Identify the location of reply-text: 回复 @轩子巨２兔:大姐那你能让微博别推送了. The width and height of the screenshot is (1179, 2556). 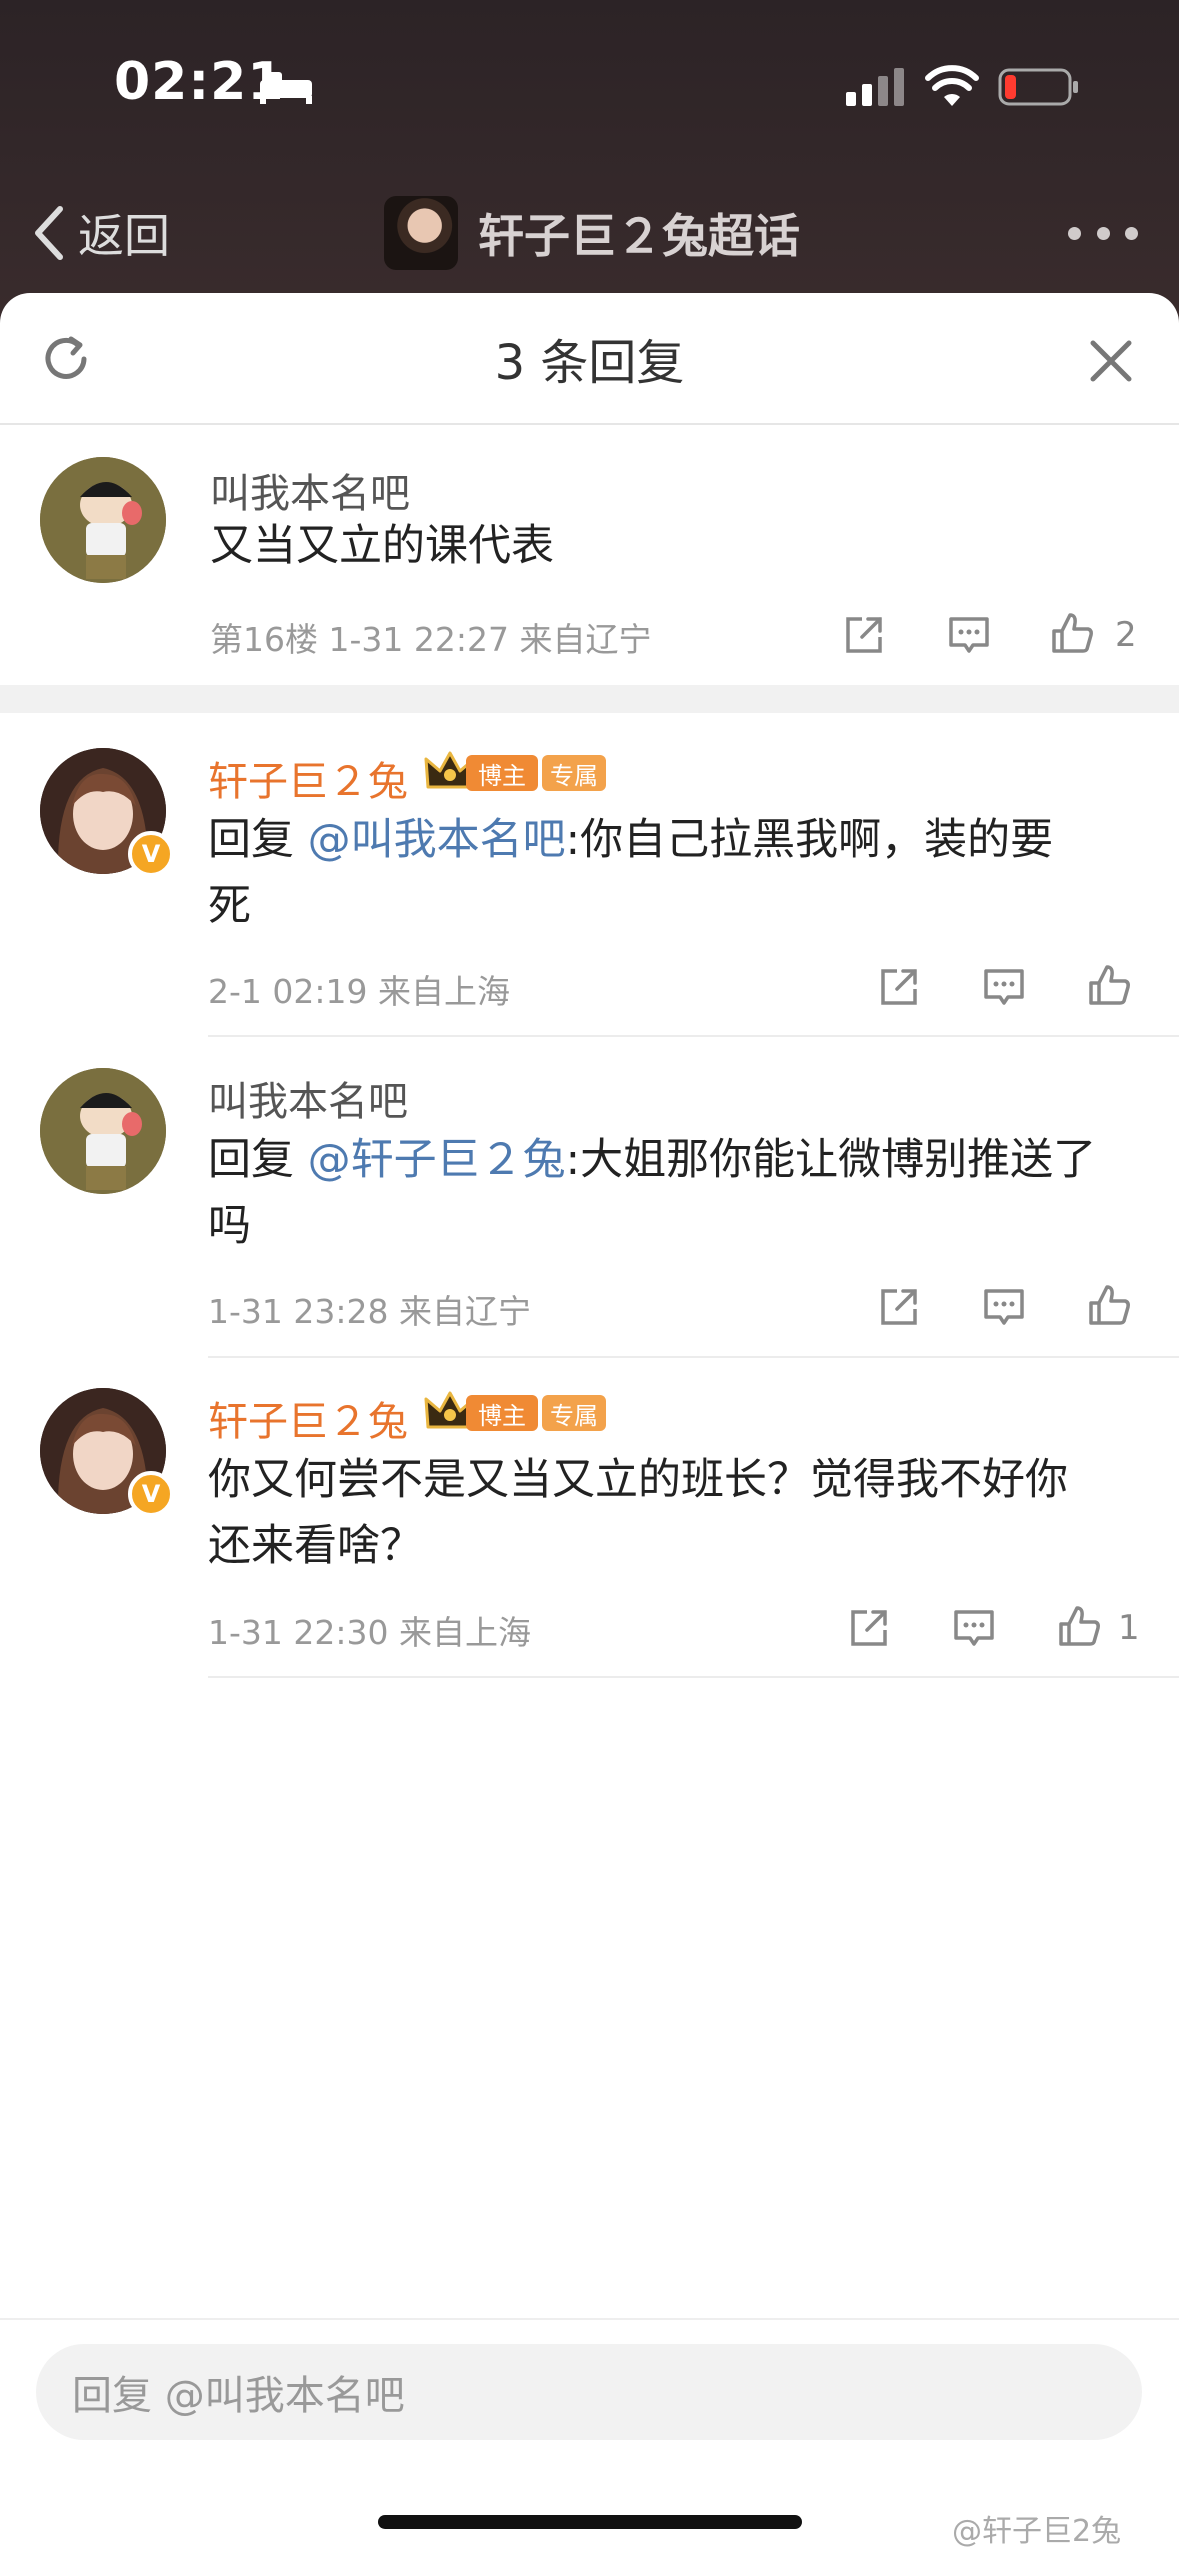
(652, 1160).